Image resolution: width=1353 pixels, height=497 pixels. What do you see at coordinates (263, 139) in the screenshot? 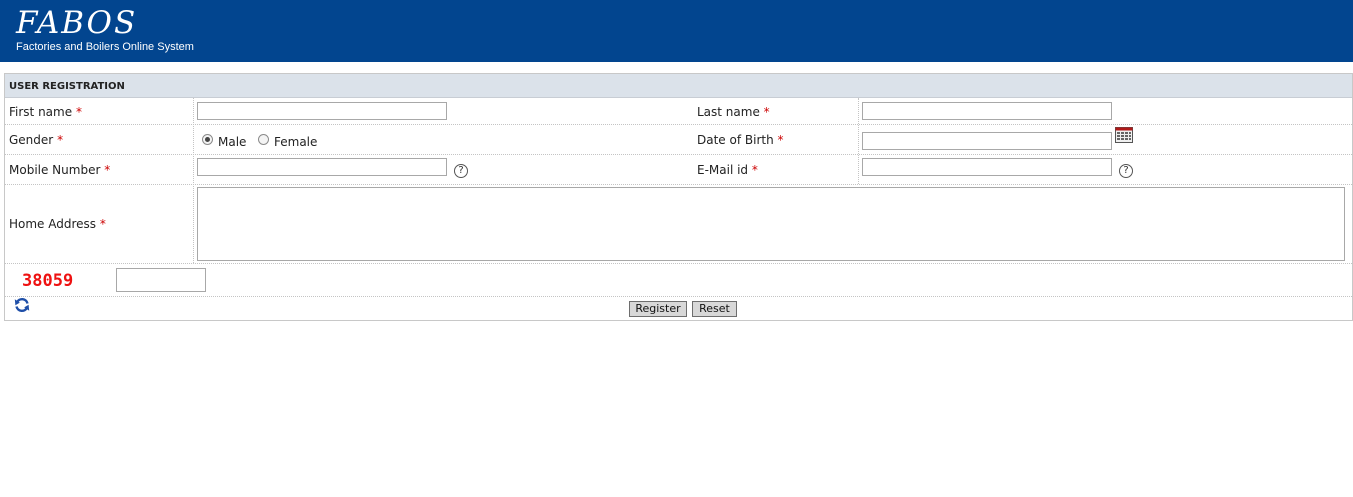
I see `gender-female-radio` at bounding box center [263, 139].